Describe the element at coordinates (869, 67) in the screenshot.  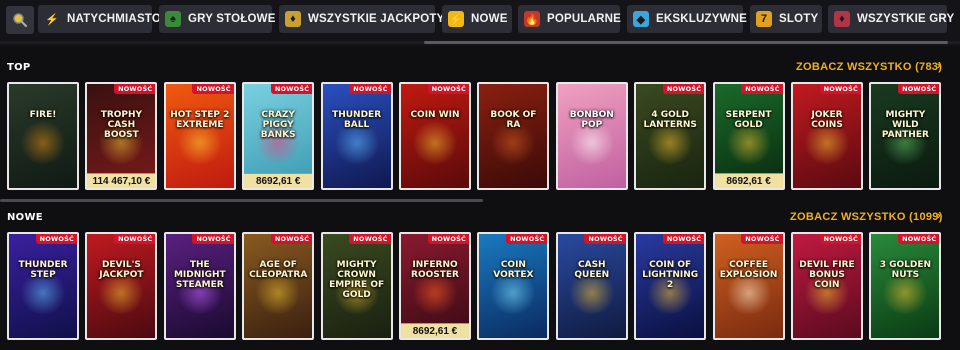
I see `see-all-top-link: ZOBACZ WSZYSTKO (783)` at that location.